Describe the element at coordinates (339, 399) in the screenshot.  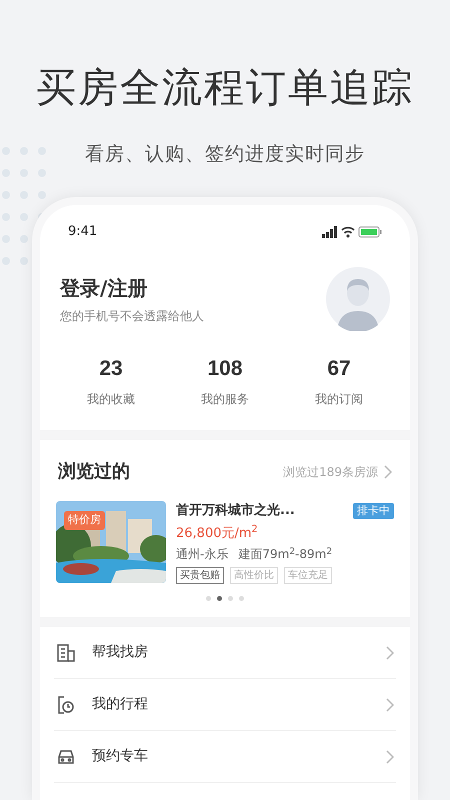
I see `stat-label: 我的订阅` at that location.